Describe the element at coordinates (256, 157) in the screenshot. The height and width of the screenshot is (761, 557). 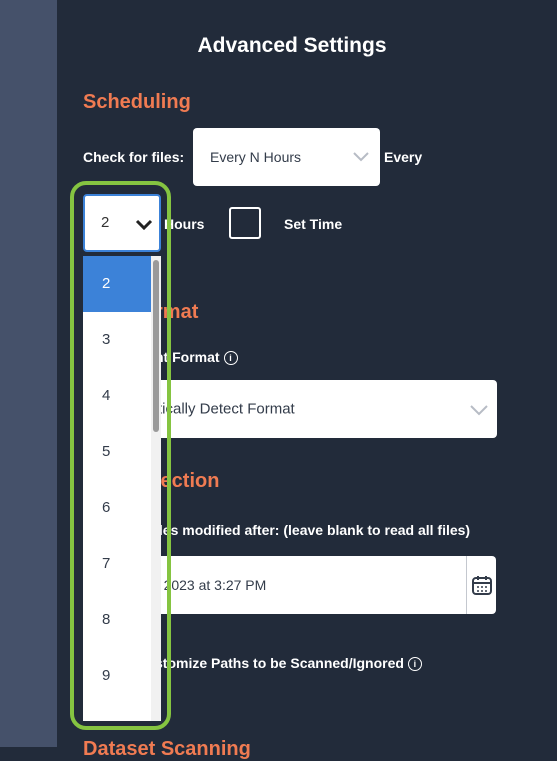
I see `frequency-select-value: Every N Hours` at that location.